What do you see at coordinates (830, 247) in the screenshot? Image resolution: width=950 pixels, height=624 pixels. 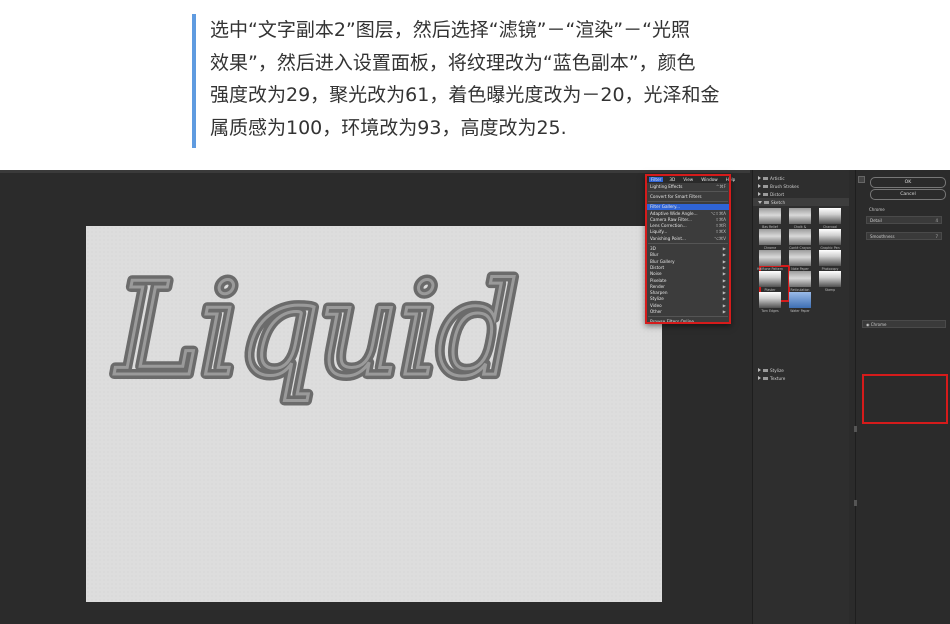 I see `filter-thumbnail-label: Graphic Pen` at bounding box center [830, 247].